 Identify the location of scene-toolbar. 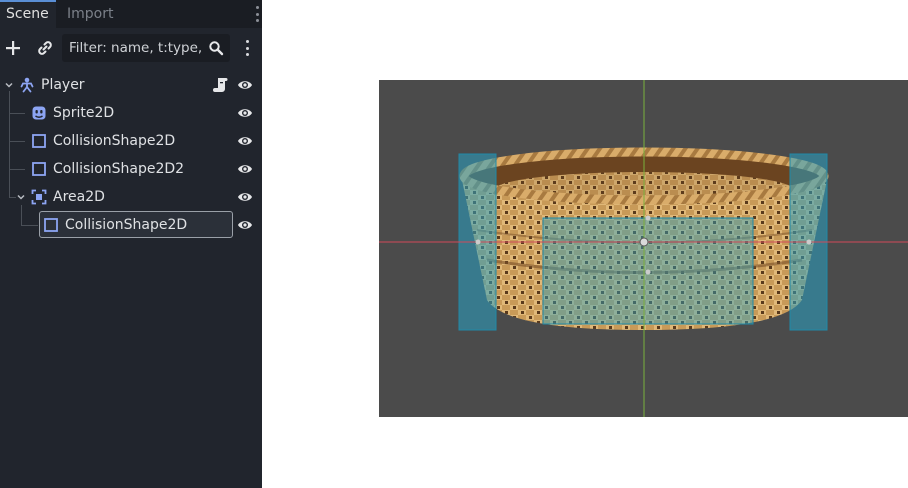
(131, 48).